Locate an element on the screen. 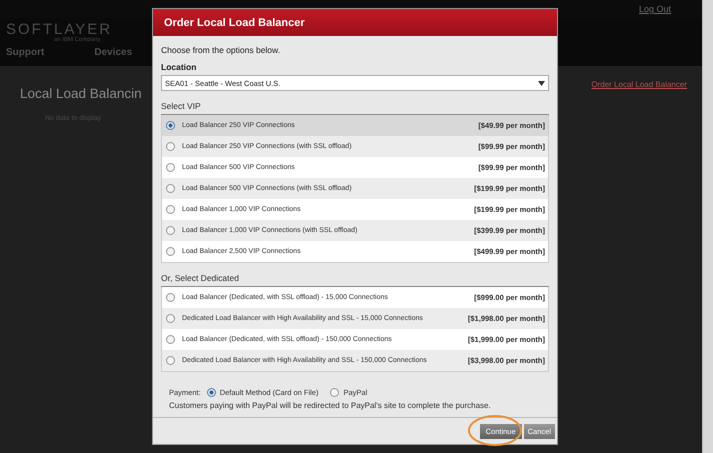 This screenshot has width=713, height=453. field-label: Location is located at coordinates (179, 67).